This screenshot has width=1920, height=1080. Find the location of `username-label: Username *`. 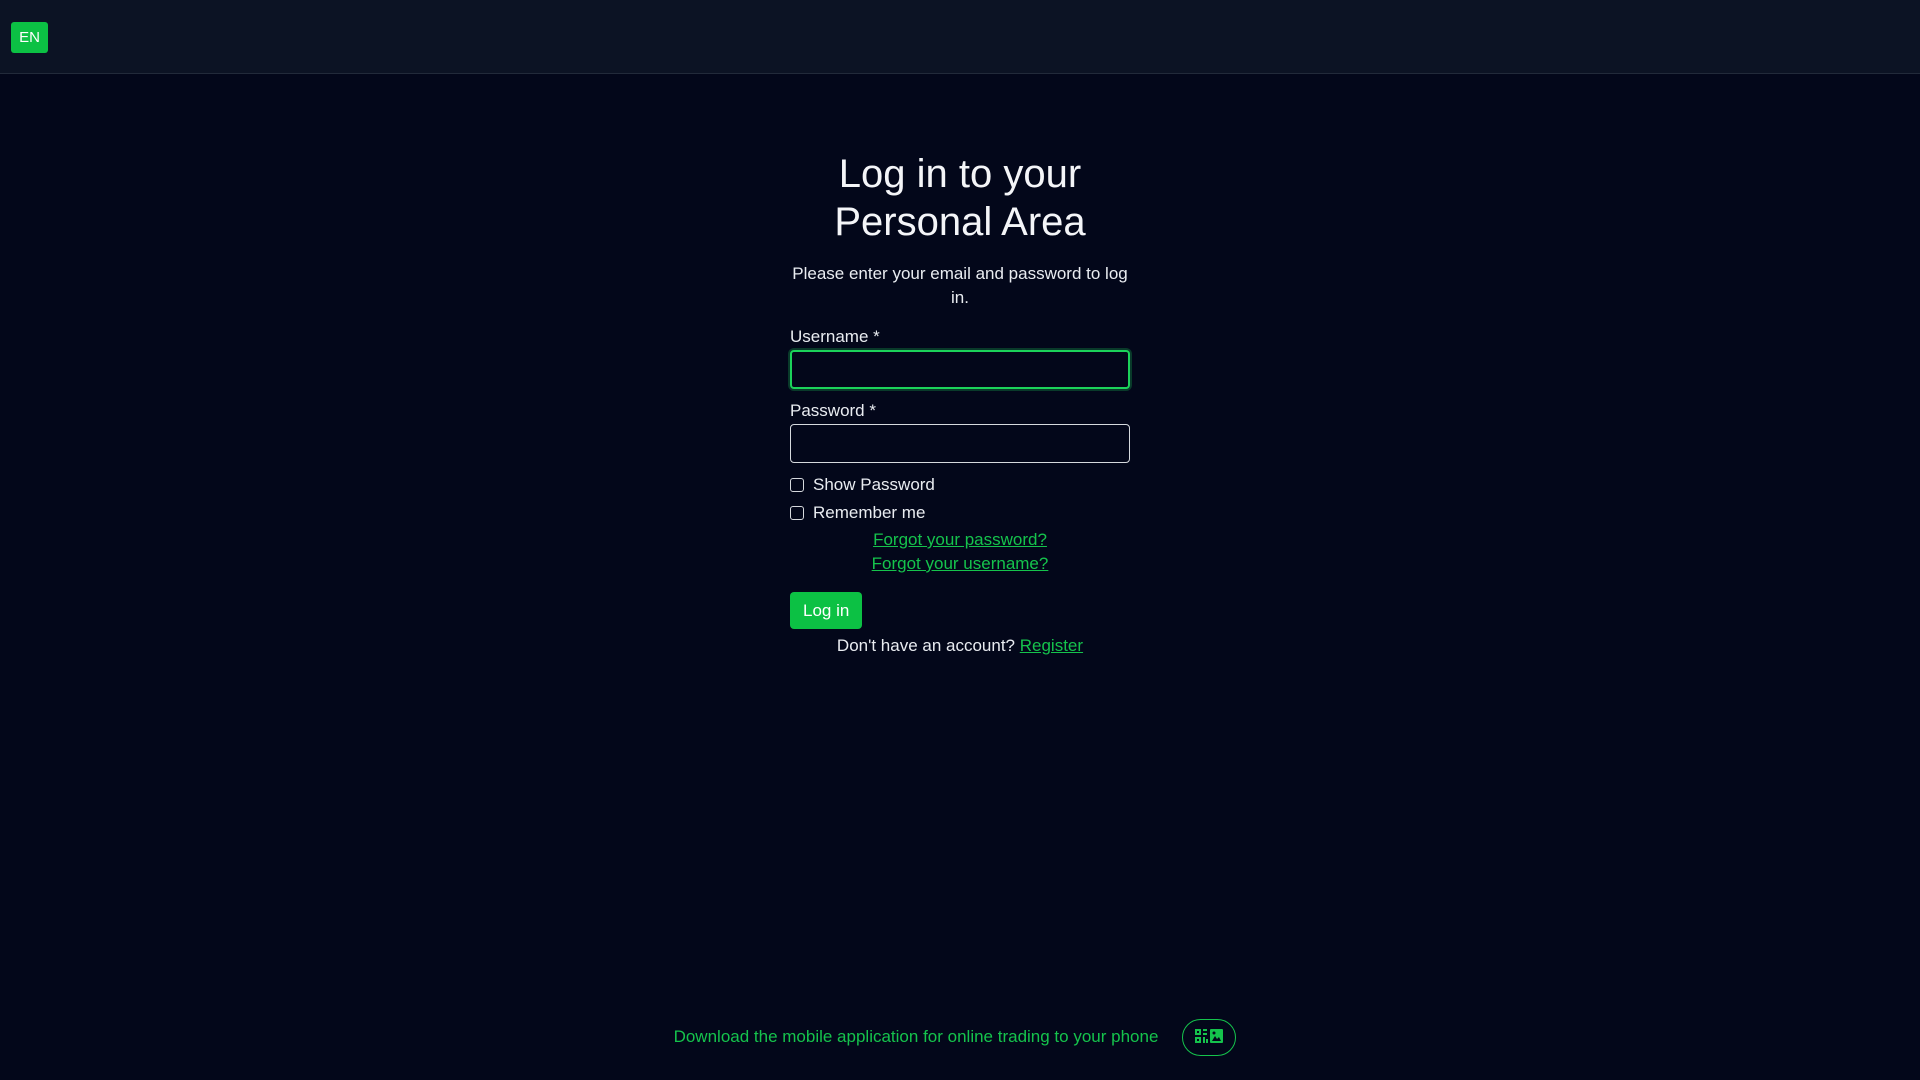

username-label: Username * is located at coordinates (835, 336).